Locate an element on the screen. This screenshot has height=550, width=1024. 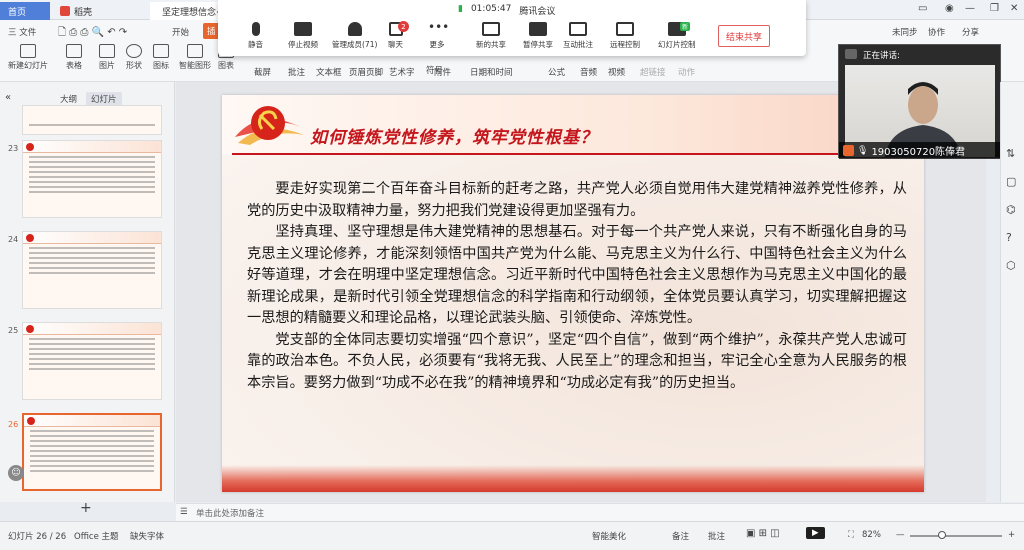
view-mode-icons: ▣ ⊞ ◫ is located at coordinates (763, 533).